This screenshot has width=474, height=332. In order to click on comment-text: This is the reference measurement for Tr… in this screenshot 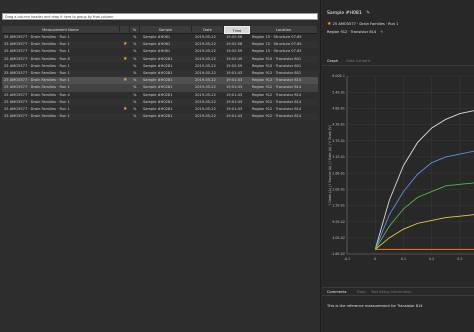, I will do `click(375, 306)`.